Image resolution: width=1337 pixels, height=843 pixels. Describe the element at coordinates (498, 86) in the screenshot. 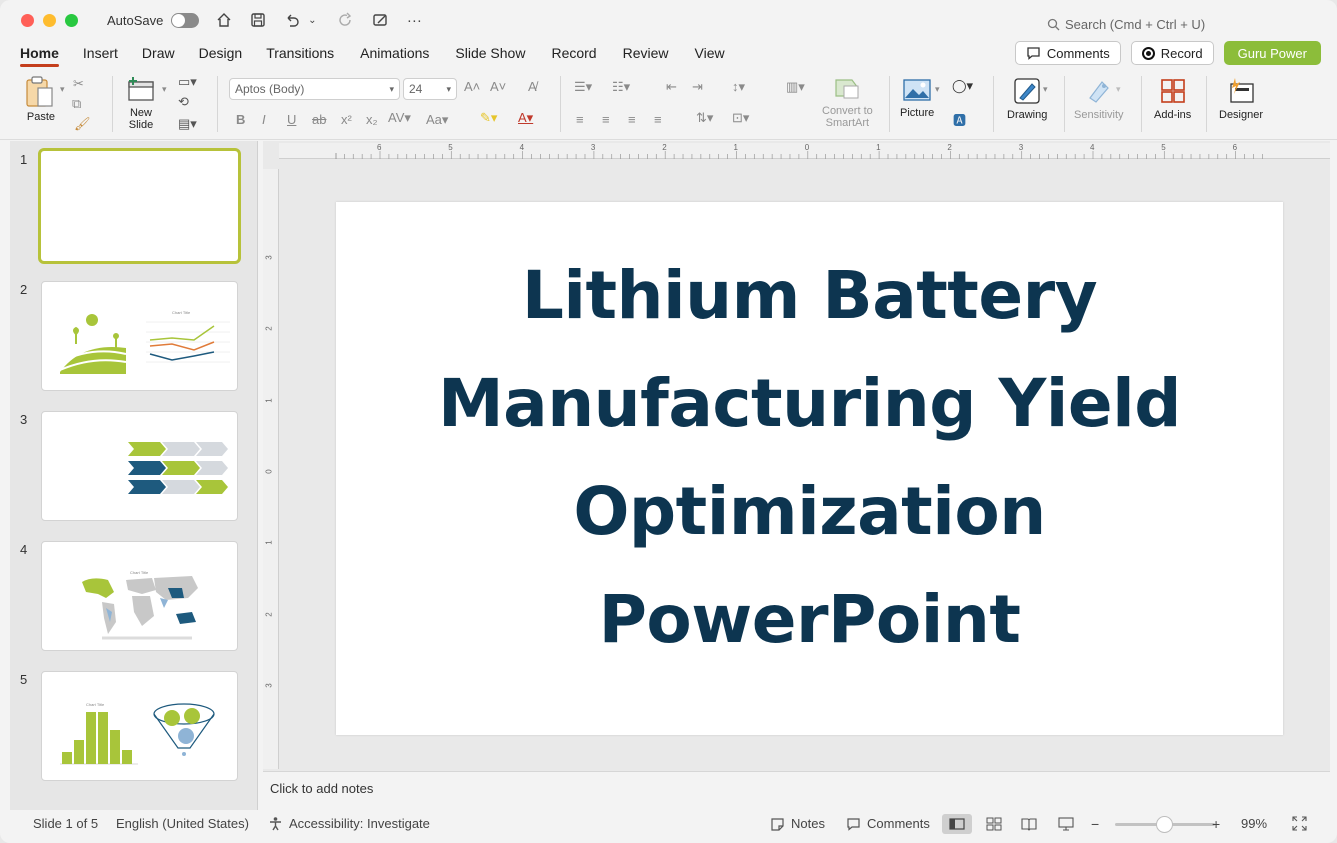

I see `shrink-font-icon: A˅` at that location.